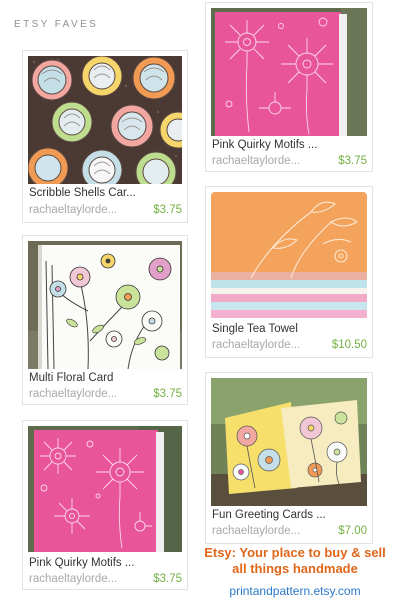 The height and width of the screenshot is (600, 400). What do you see at coordinates (290, 329) in the screenshot?
I see `product-title: Single Tea Towel` at bounding box center [290, 329].